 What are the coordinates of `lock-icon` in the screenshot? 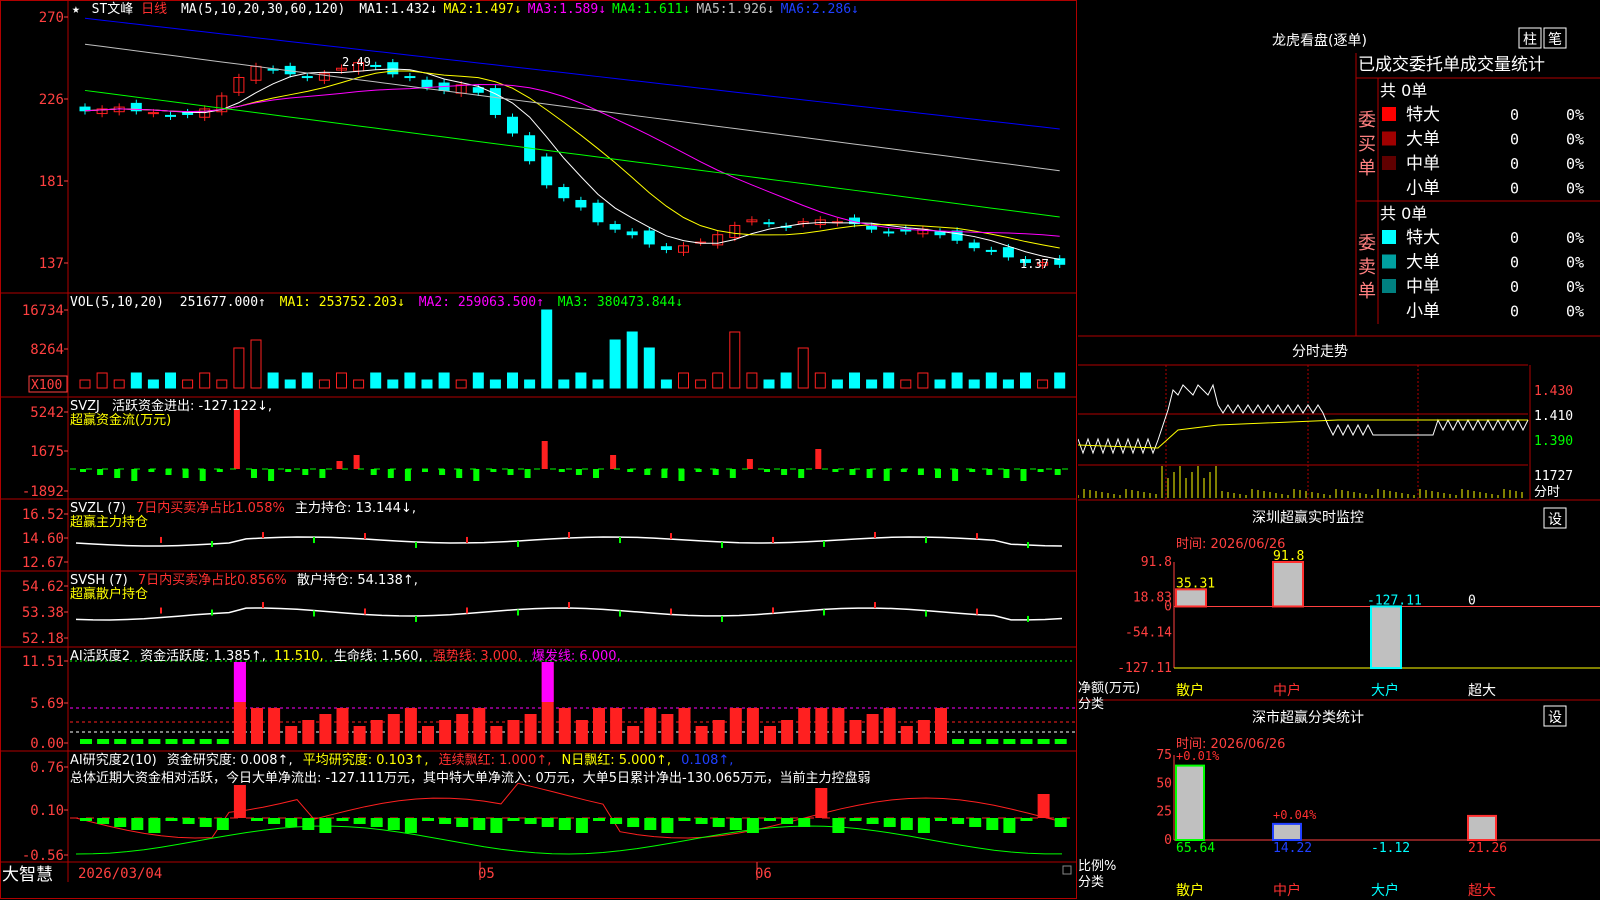 It's located at (1067, 870).